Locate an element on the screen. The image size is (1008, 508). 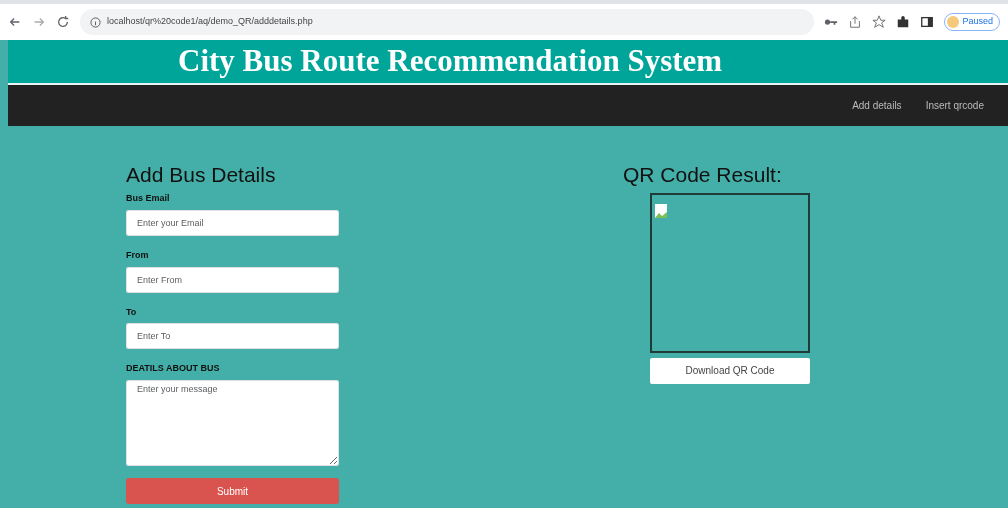
qr-heading: QR Code Result: is located at coordinates (703, 175).